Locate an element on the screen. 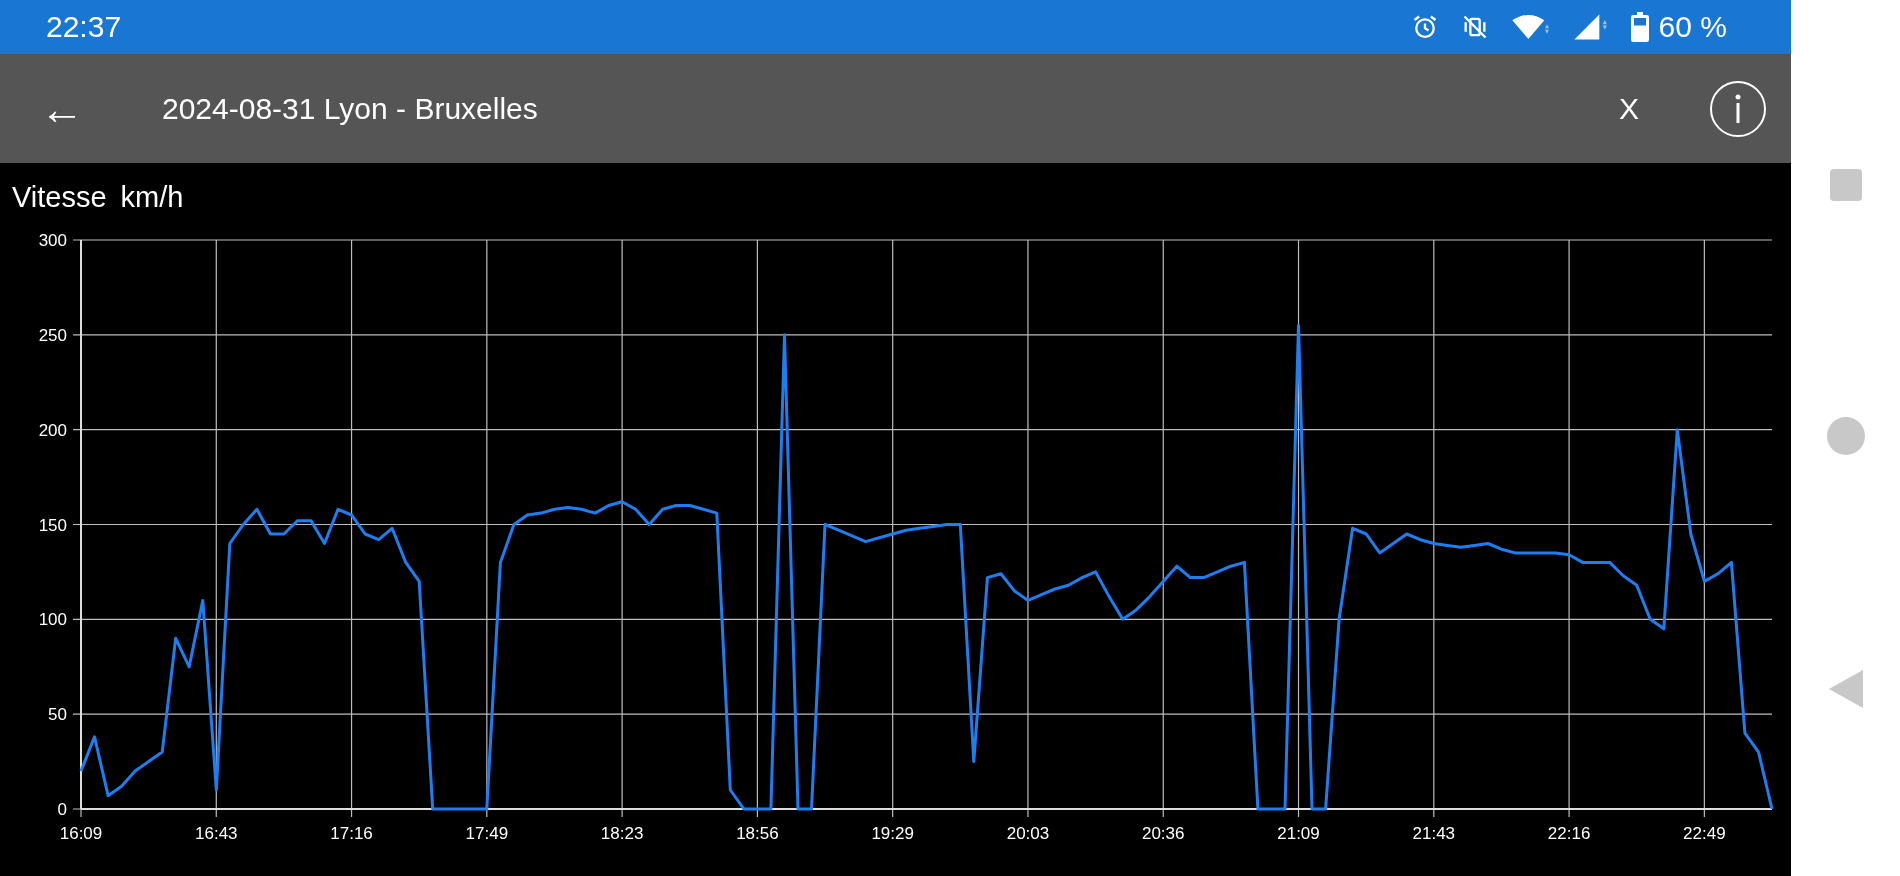  y-tick-label: 200 is located at coordinates (52, 430).